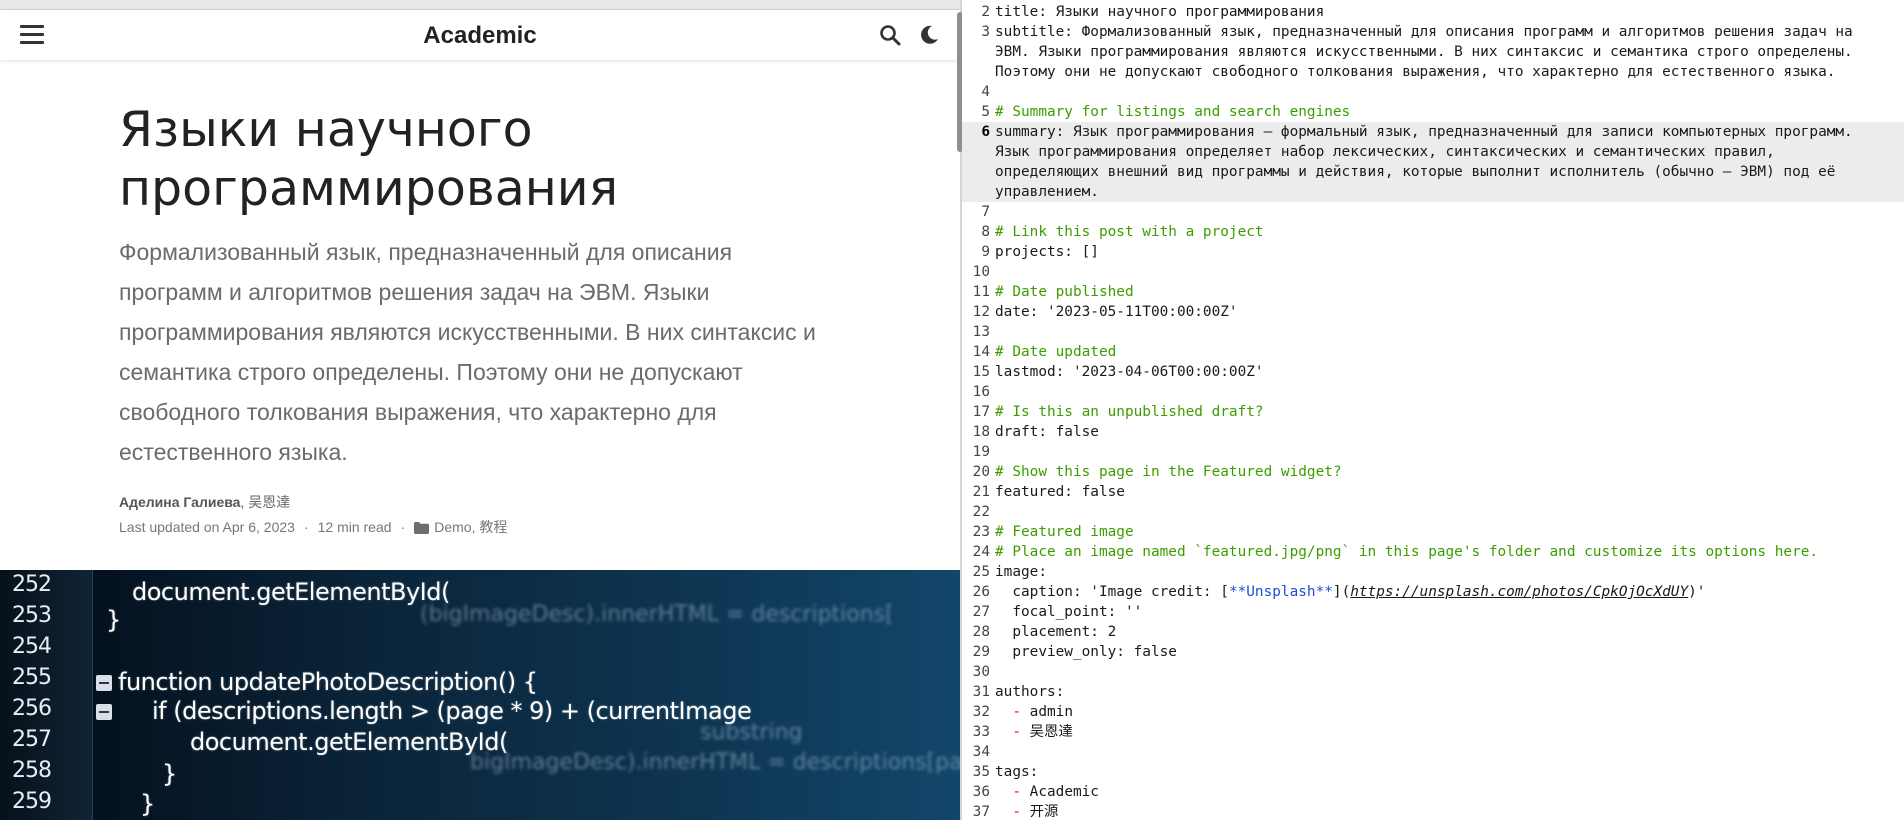 This screenshot has width=1904, height=820. Describe the element at coordinates (1086, 652) in the screenshot. I see `line-text: preview_only: false` at that location.